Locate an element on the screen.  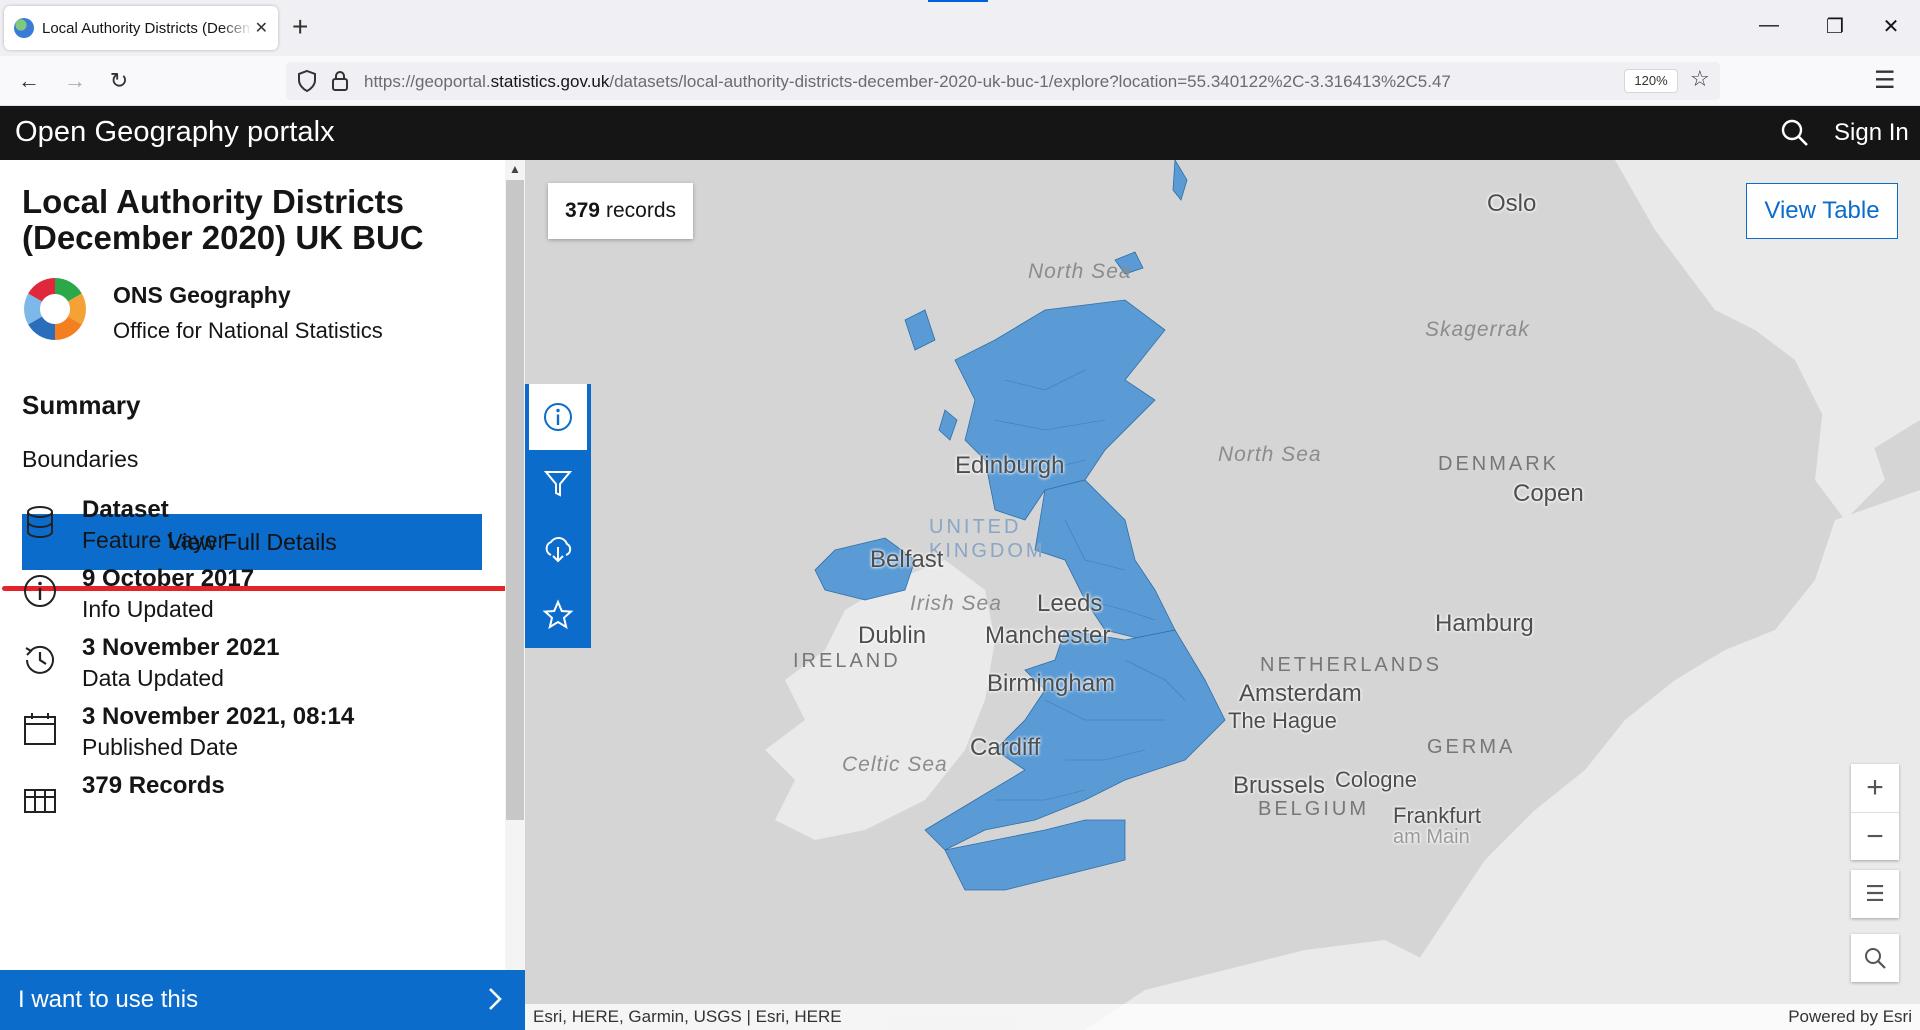
chevron-right-icon is located at coordinates (495, 999).